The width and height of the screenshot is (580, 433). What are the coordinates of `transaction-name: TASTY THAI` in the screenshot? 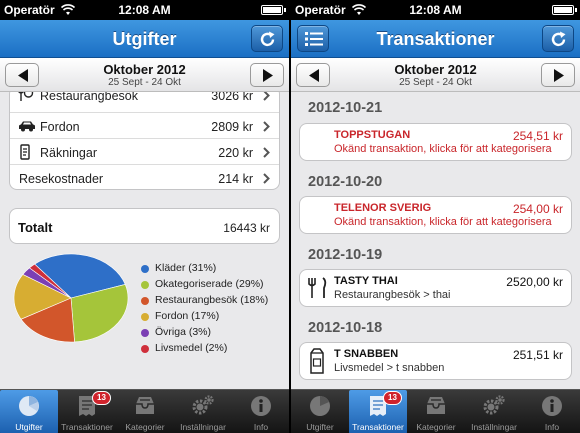 It's located at (366, 281).